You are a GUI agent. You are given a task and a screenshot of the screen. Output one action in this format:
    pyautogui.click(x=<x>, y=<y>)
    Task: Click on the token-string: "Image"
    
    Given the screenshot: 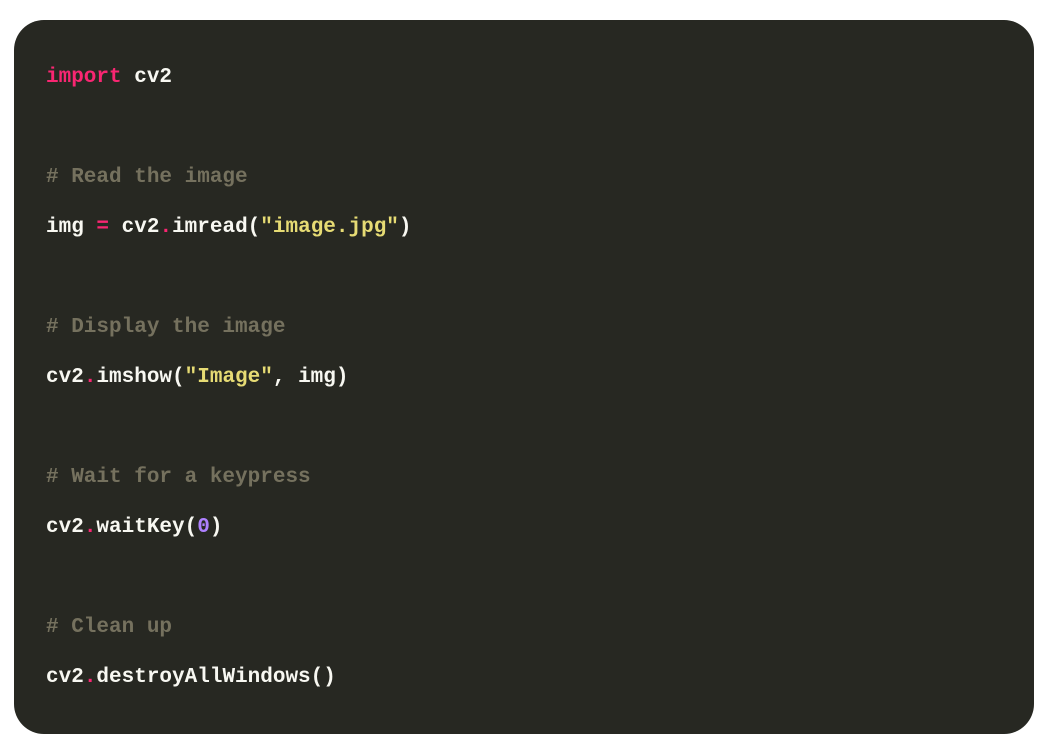 What is the action you would take?
    pyautogui.click(x=228, y=377)
    